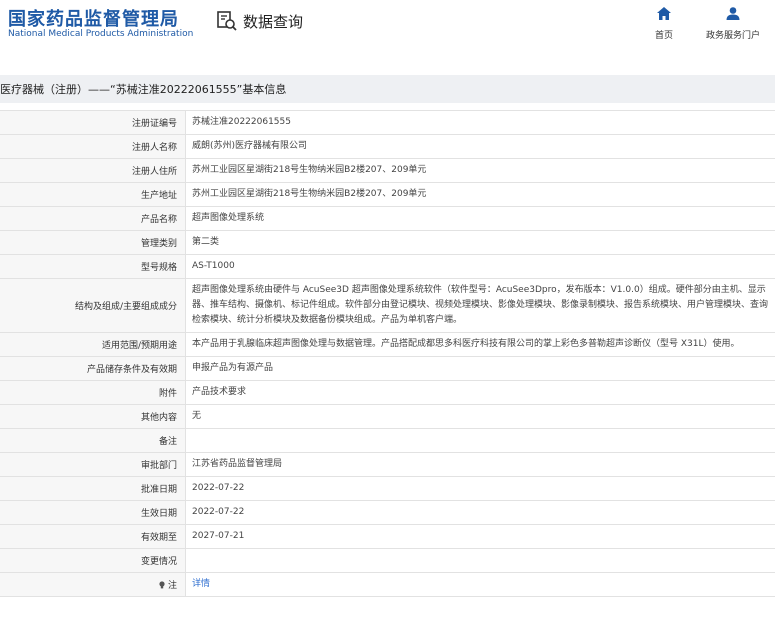 This screenshot has width=775, height=623. Describe the element at coordinates (93, 536) in the screenshot. I see `row-label: 有效期至` at that location.